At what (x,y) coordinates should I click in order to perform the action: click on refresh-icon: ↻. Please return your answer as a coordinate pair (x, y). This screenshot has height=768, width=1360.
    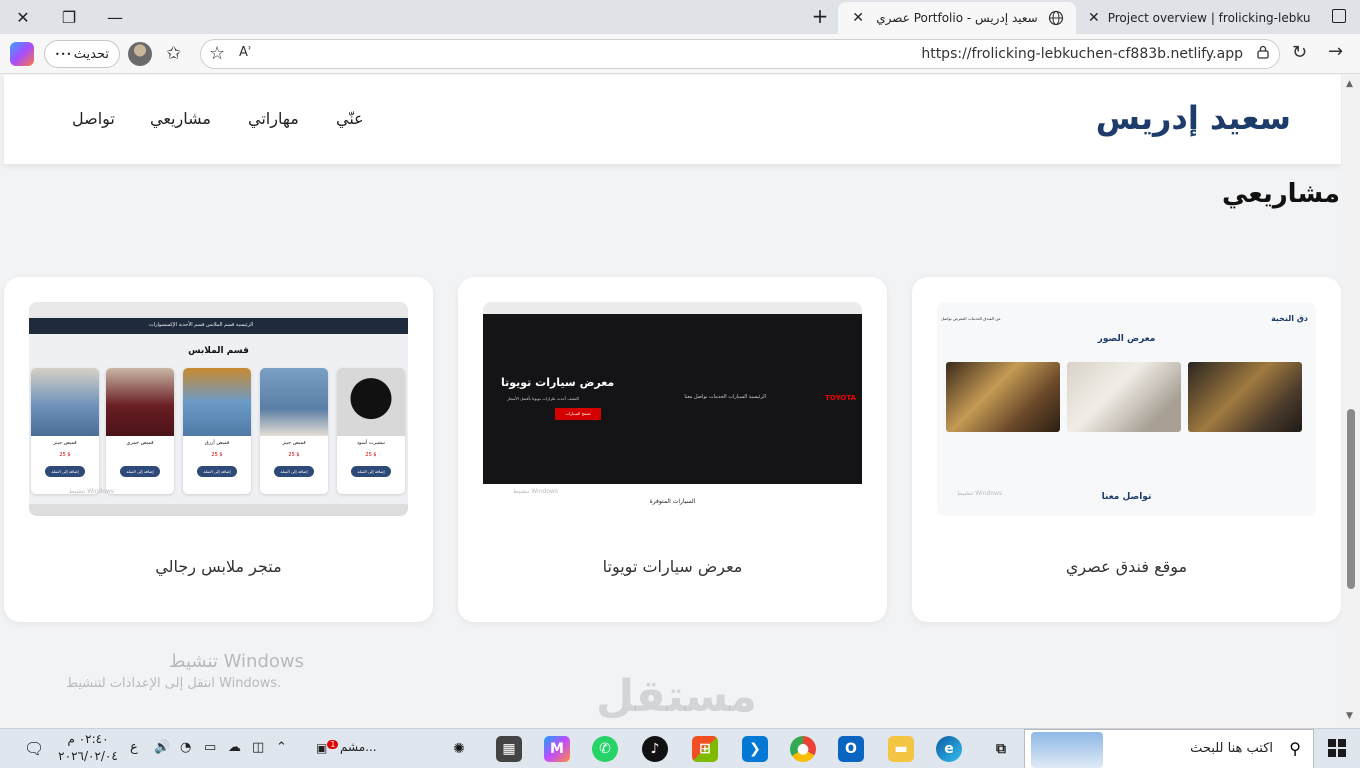
    Looking at the image, I should click on (1299, 52).